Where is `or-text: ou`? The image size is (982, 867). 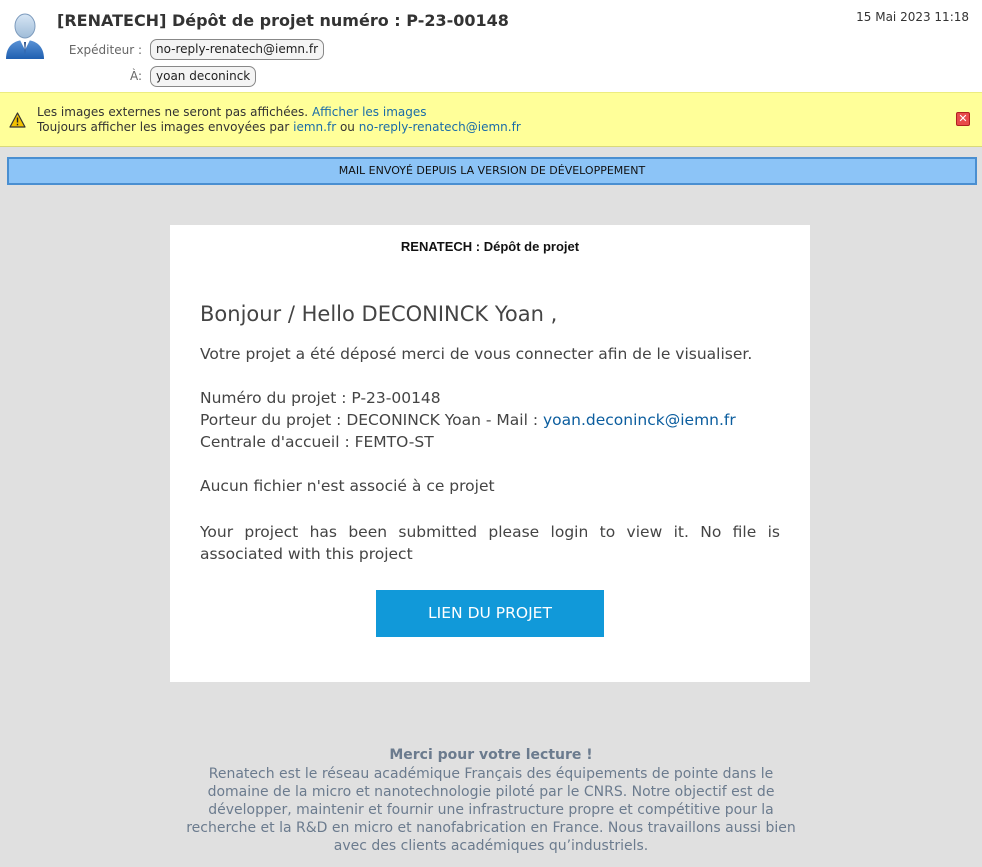
or-text: ou is located at coordinates (347, 127).